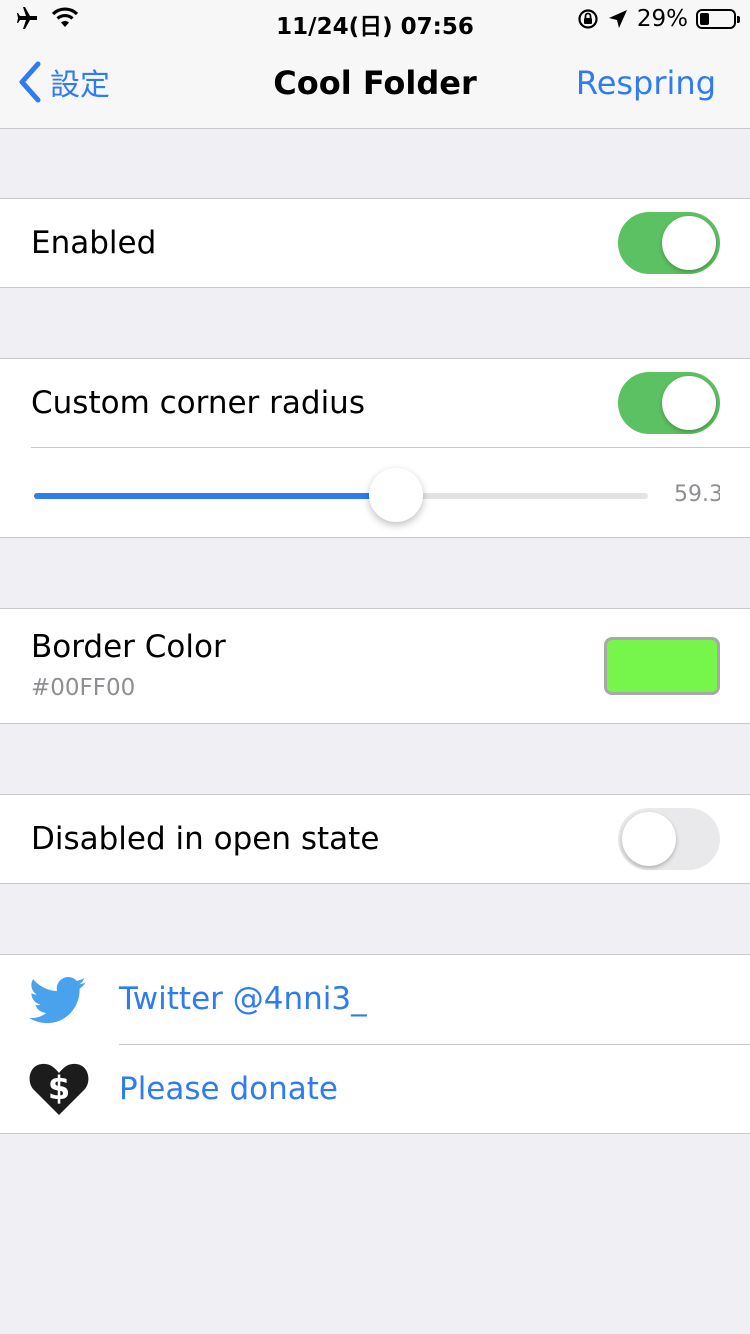 Image resolution: width=750 pixels, height=1334 pixels. I want to click on cell-separator, so click(390, 447).